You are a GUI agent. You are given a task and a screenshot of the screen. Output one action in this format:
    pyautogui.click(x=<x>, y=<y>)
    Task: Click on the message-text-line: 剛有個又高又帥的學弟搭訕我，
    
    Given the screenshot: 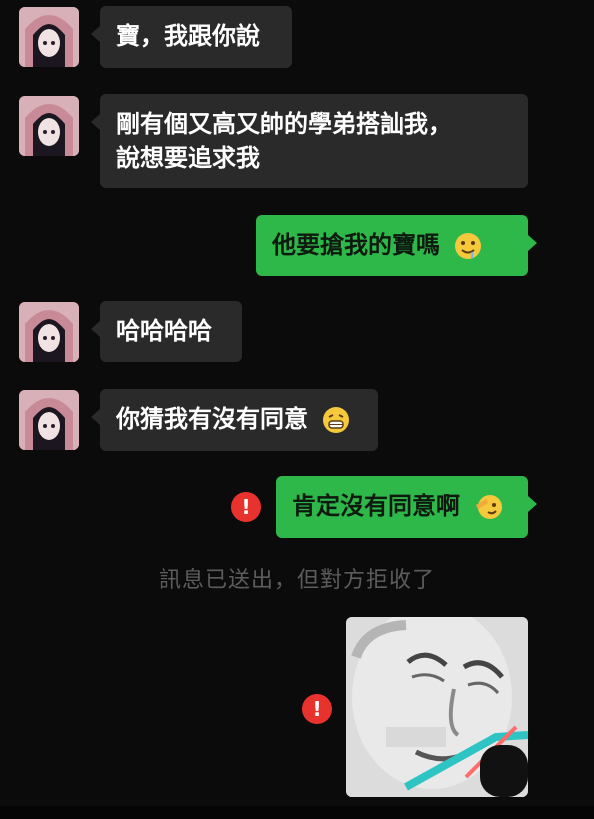 What is the action you would take?
    pyautogui.click(x=284, y=124)
    